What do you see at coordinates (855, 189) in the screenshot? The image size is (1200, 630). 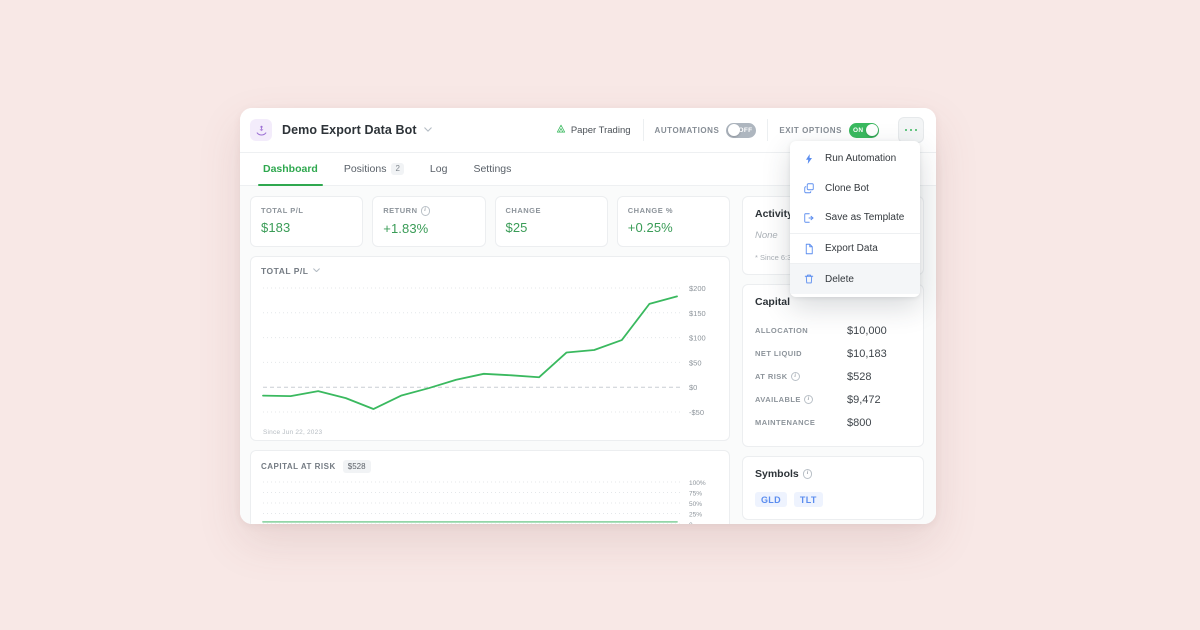 I see `menu-item-clone-bot: Clone Bot` at bounding box center [855, 189].